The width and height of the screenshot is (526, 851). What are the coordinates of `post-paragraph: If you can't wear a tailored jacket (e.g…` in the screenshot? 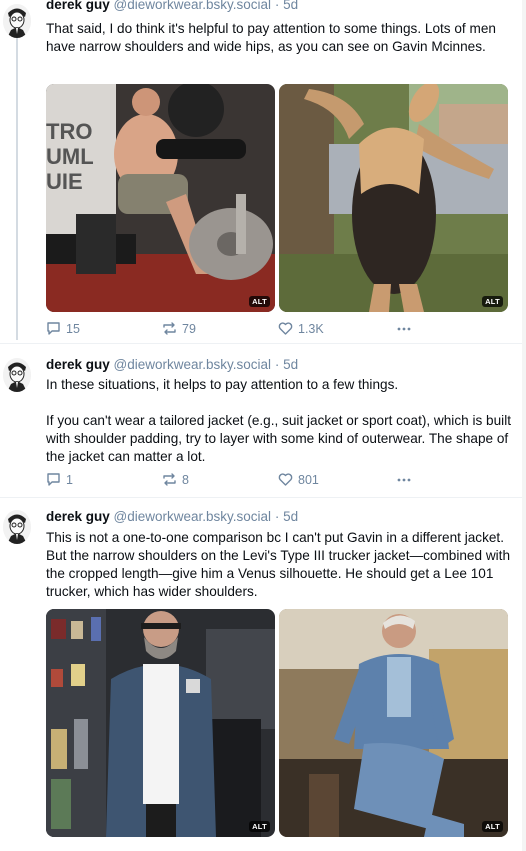 It's located at (278, 438).